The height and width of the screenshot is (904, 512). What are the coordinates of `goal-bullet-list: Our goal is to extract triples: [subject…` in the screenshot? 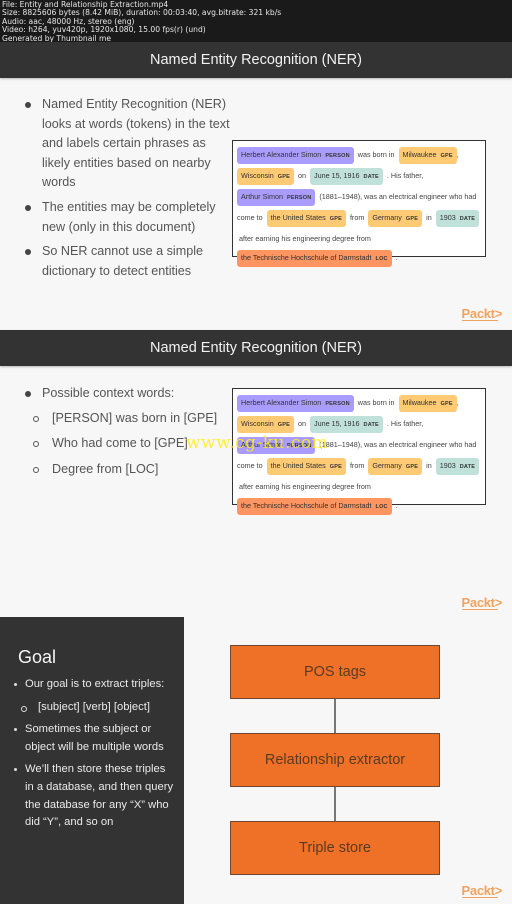 It's located at (94, 754).